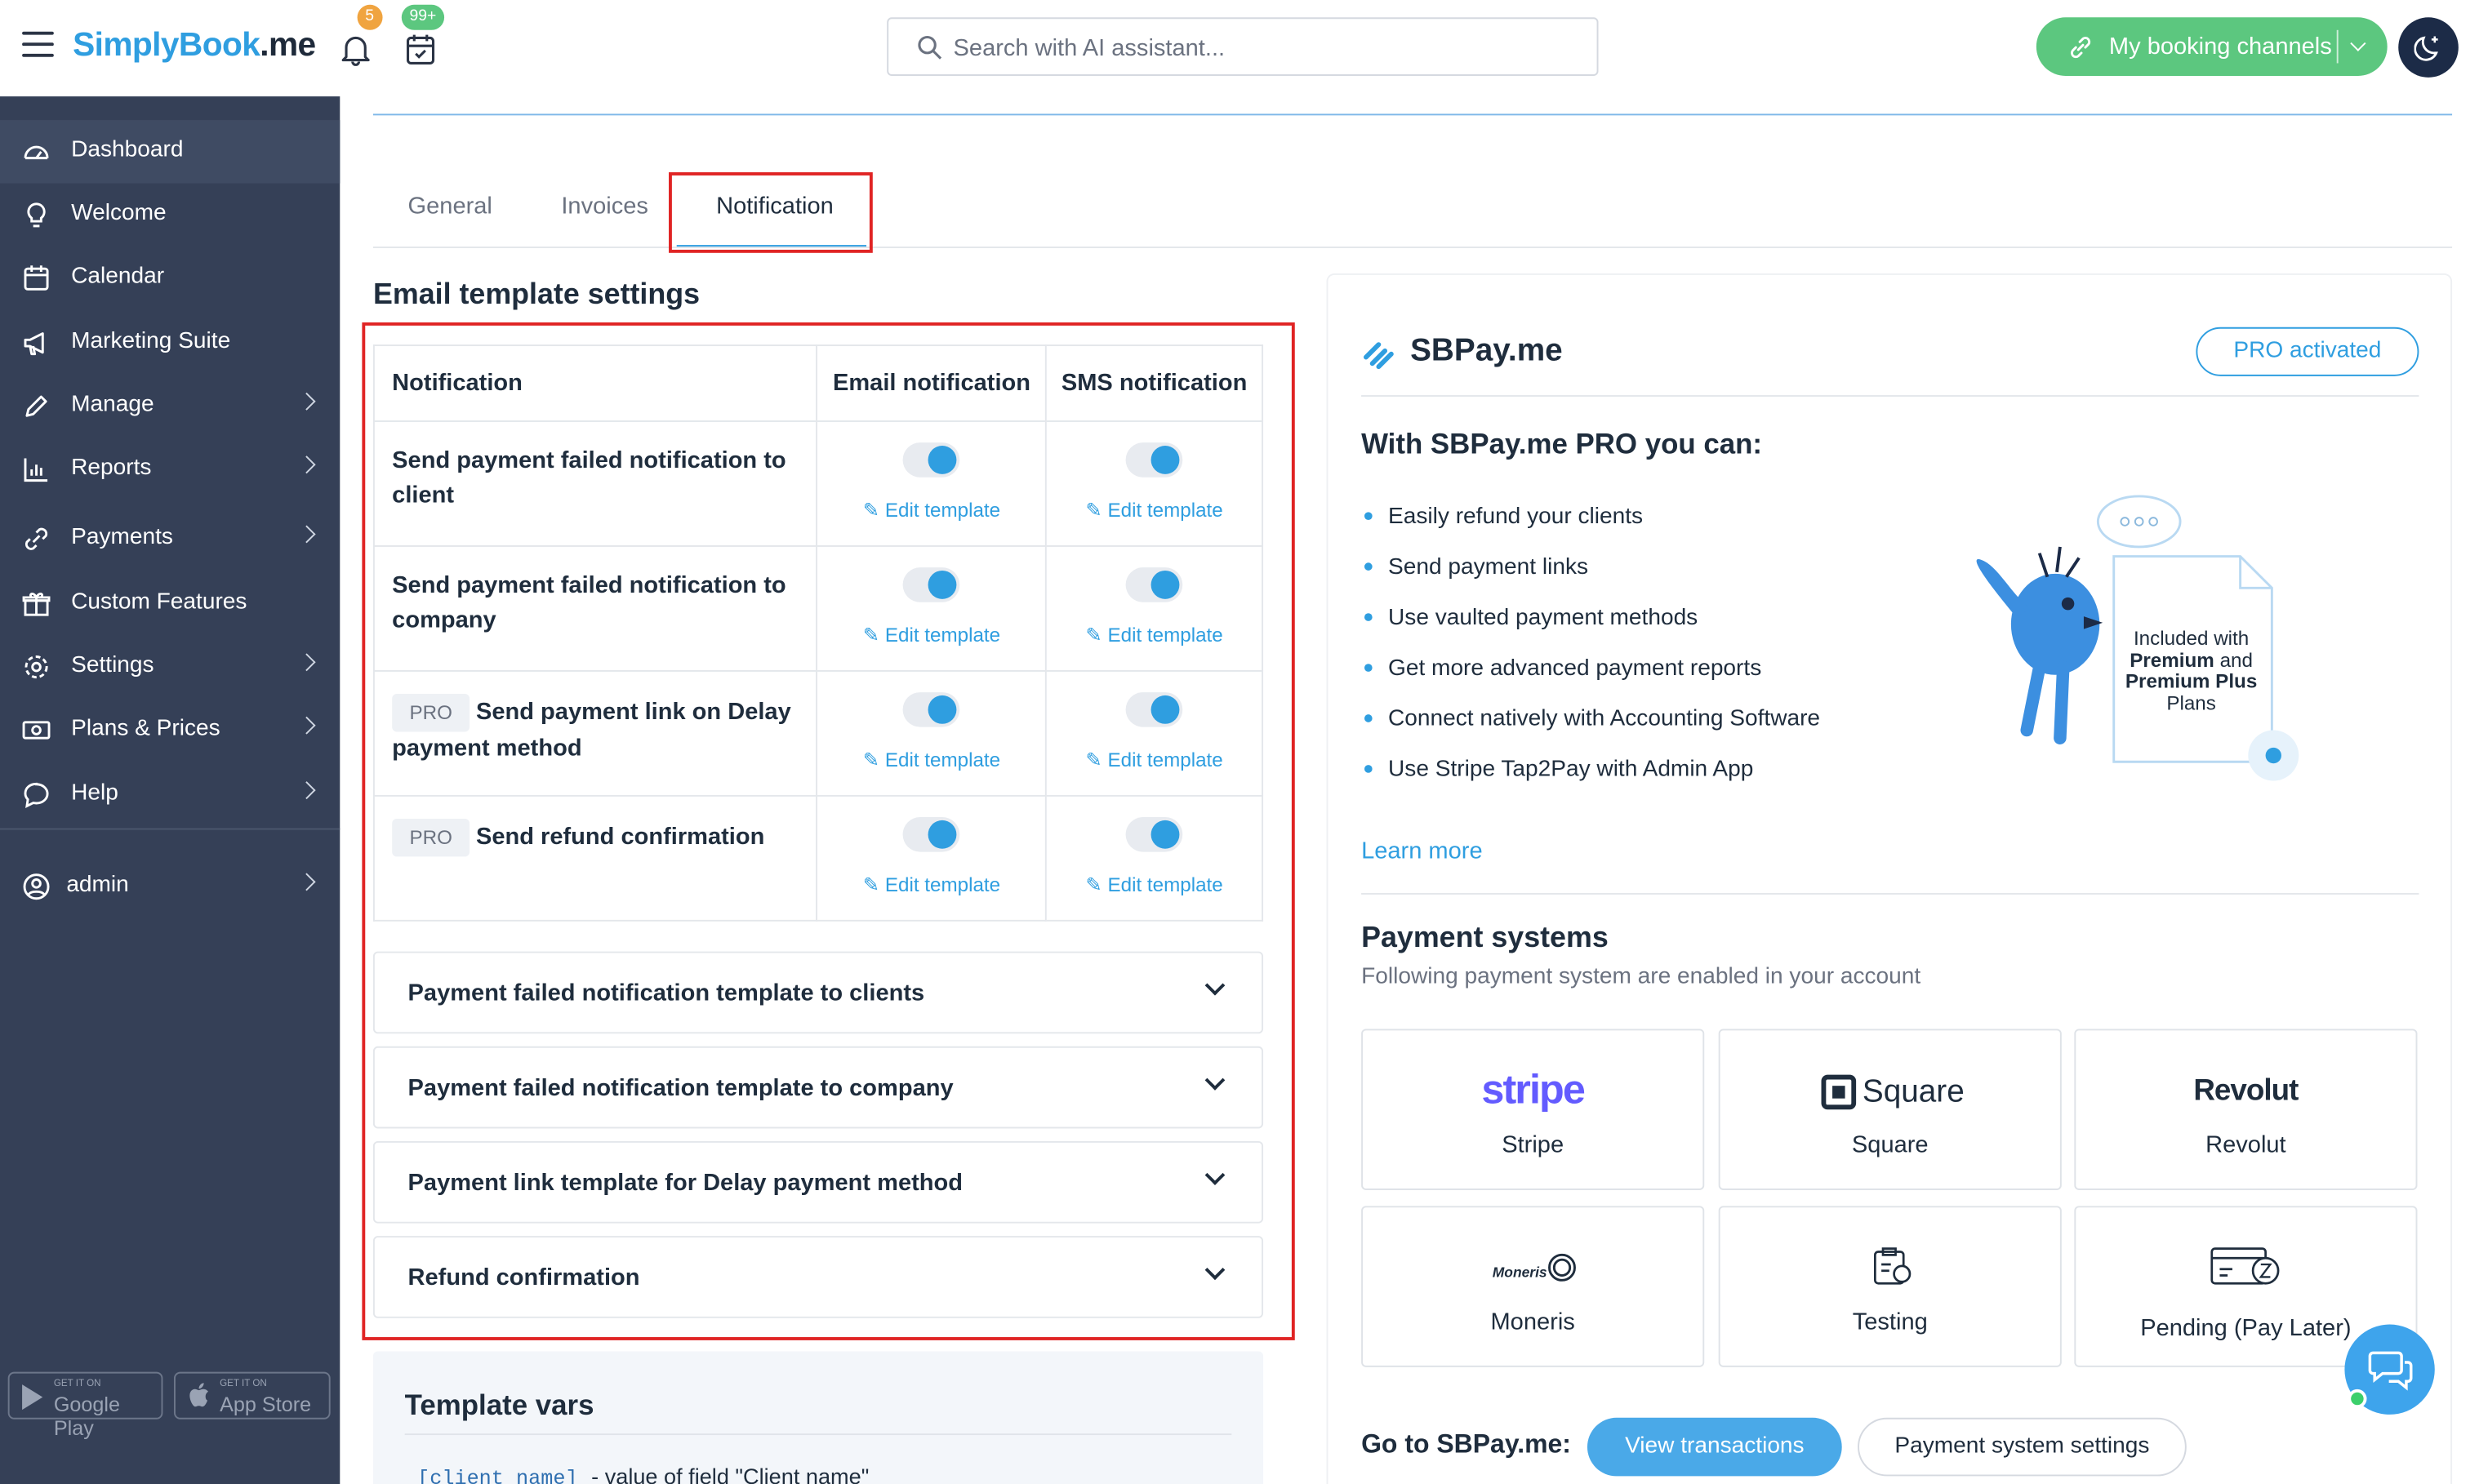  I want to click on payment-card-revolut: Revolut Revolut, so click(2246, 1110).